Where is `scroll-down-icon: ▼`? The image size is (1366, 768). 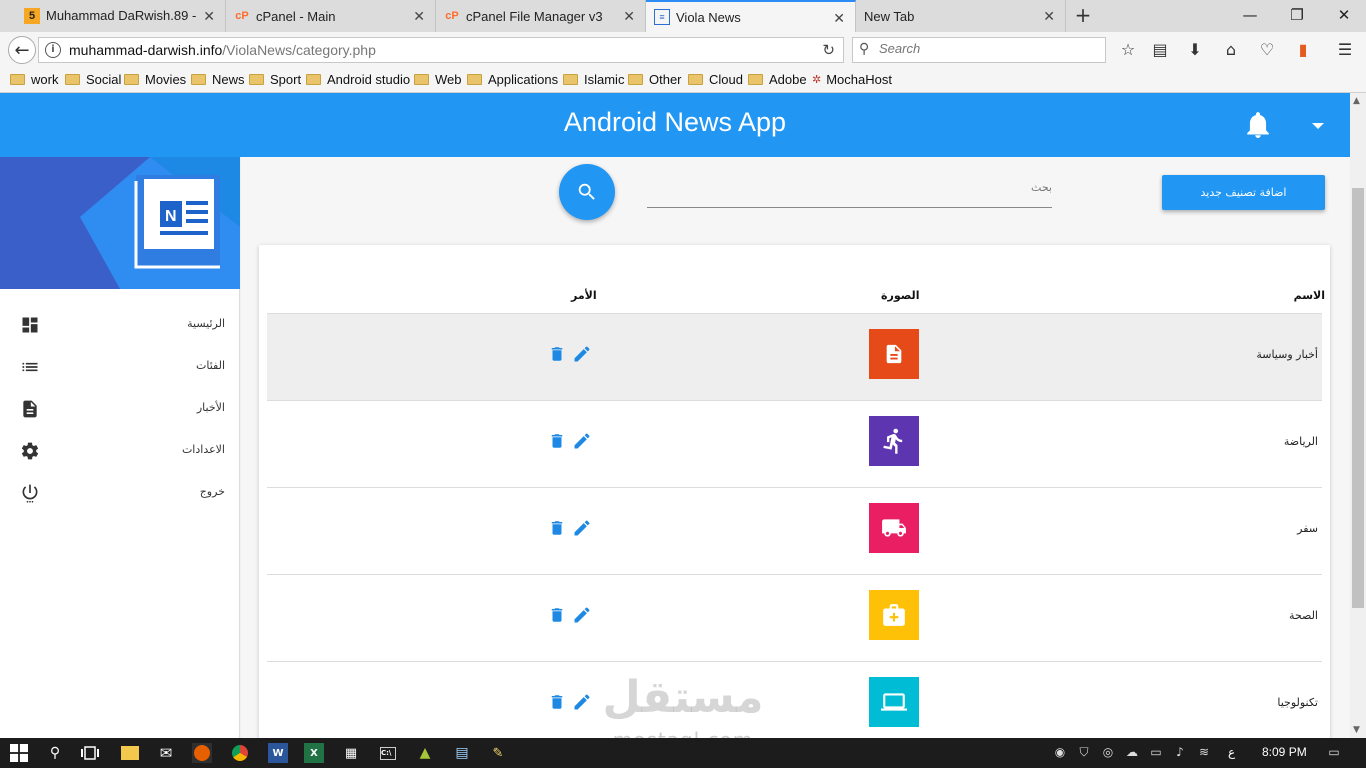 scroll-down-icon: ▼ is located at coordinates (1356, 730).